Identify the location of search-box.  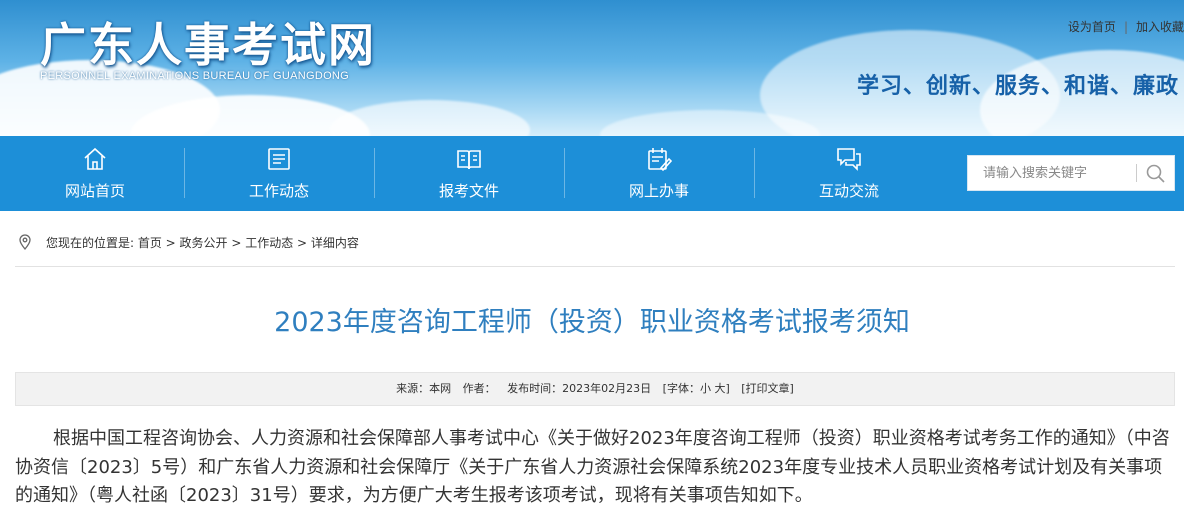
(1071, 173).